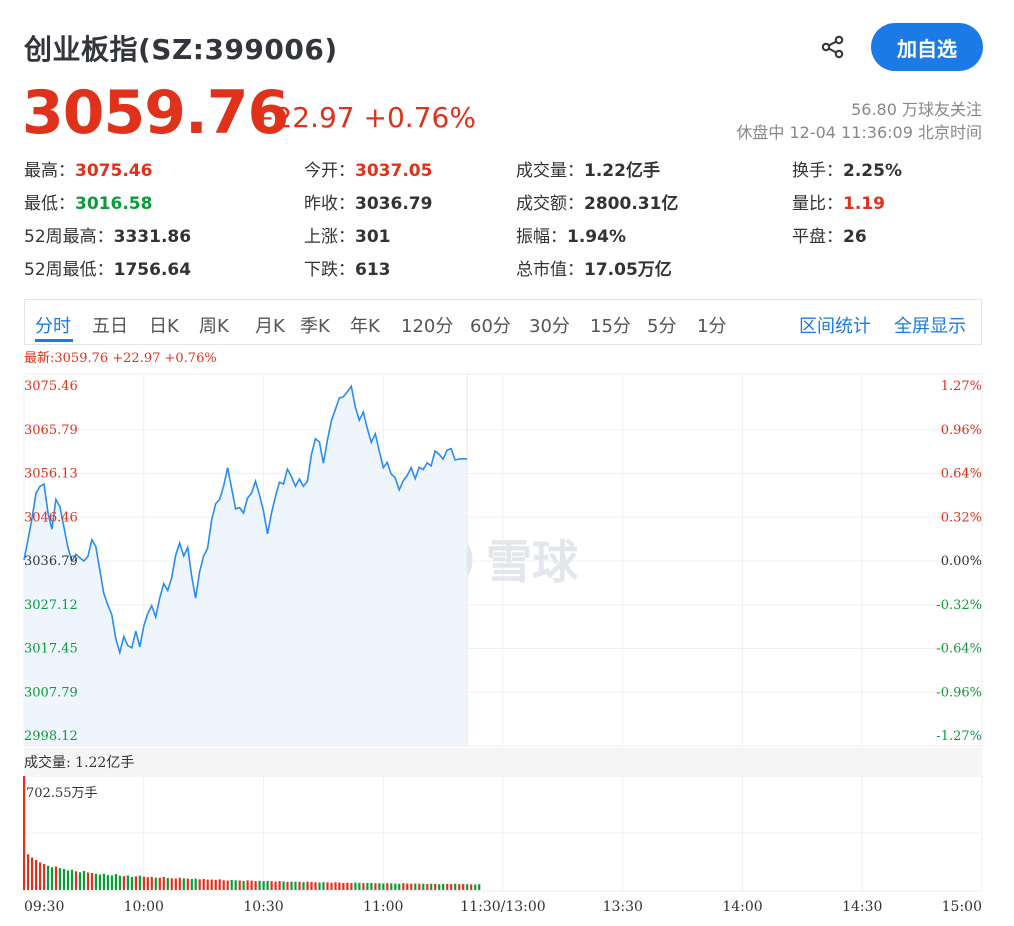 Image resolution: width=1014 pixels, height=926 pixels. Describe the element at coordinates (315, 325) in the screenshot. I see `tab-5: 季K` at that location.